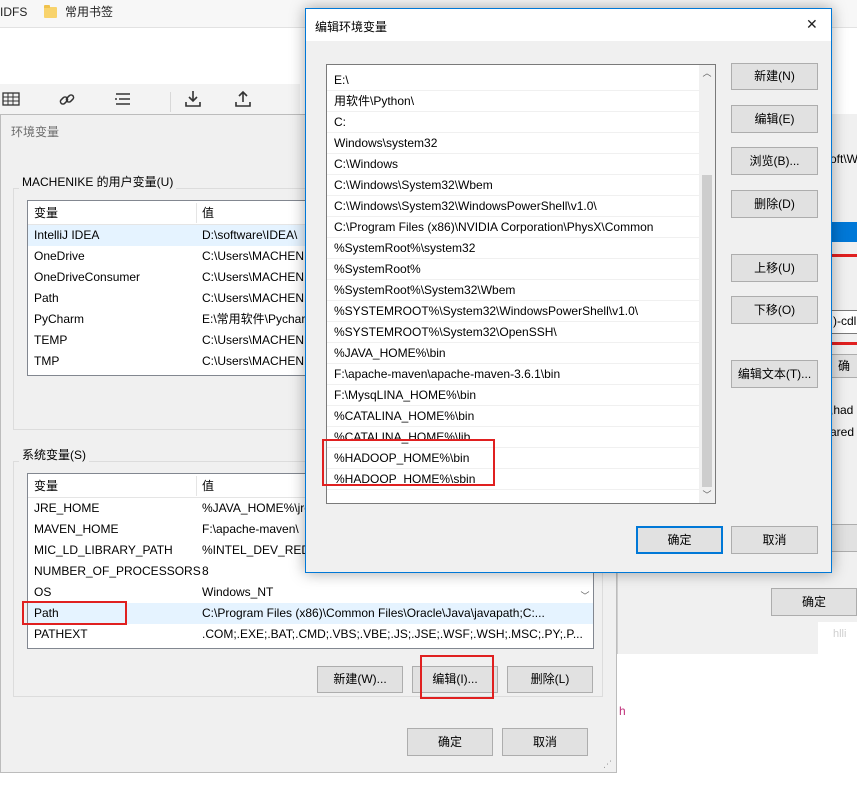 Image resolution: width=857 pixels, height=799 pixels. Describe the element at coordinates (170, 102) in the screenshot. I see `toolbar-divider` at that location.